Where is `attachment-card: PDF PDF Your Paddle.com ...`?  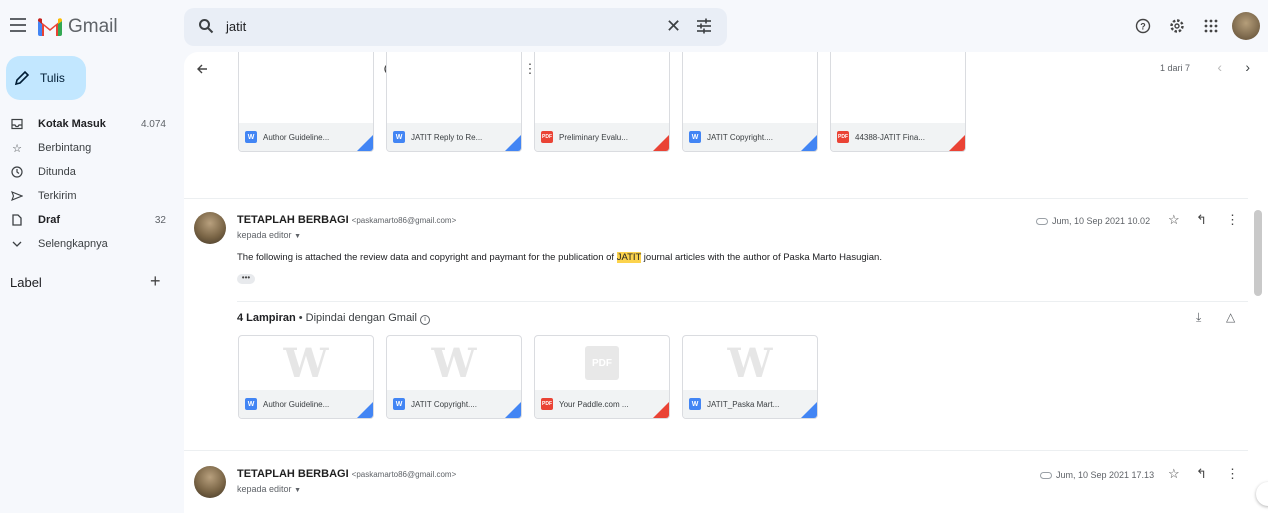 attachment-card: PDF PDF Your Paddle.com ... is located at coordinates (602, 377).